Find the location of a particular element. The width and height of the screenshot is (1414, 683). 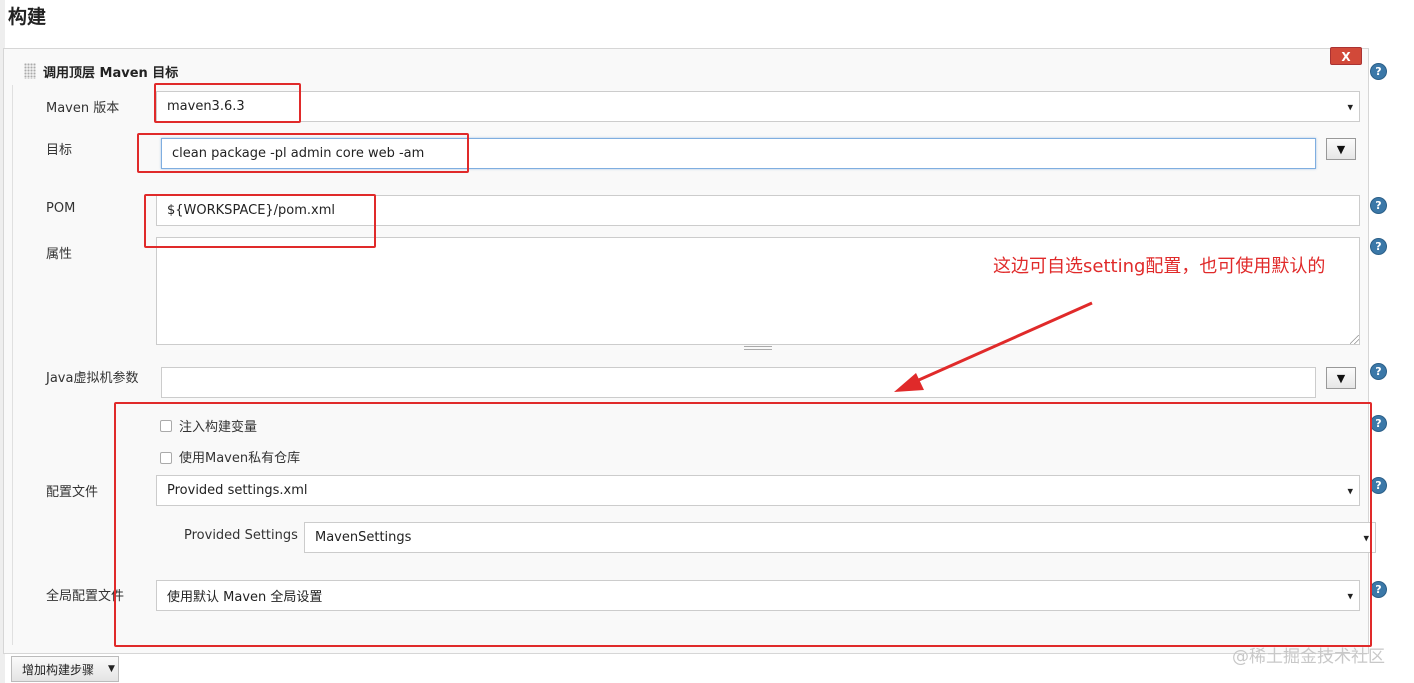

watermark: @稀土掘金技术社区 is located at coordinates (1308, 657).